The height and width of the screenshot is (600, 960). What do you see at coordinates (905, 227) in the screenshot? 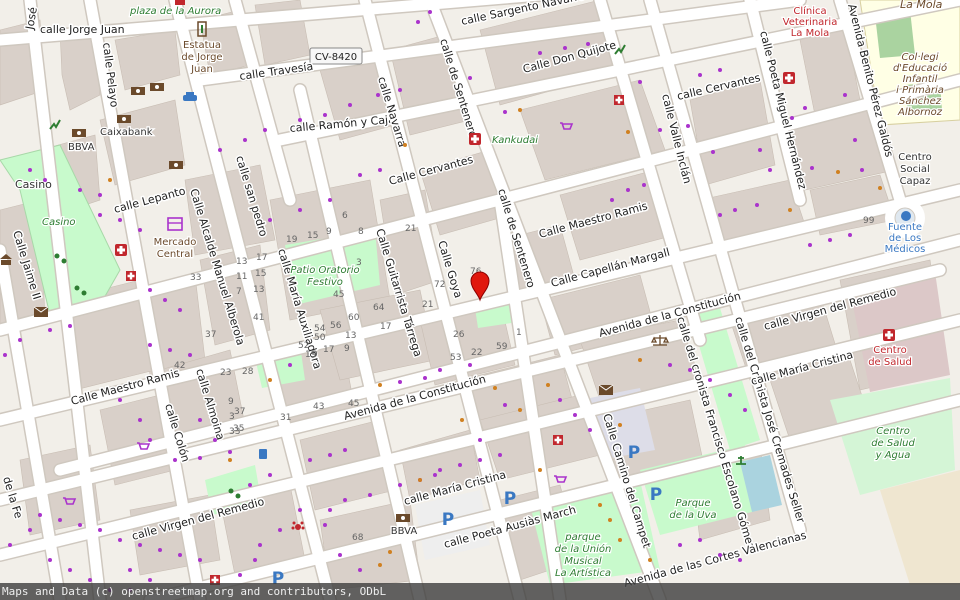
I see `poi-fuente-1: Fuente` at bounding box center [905, 227].